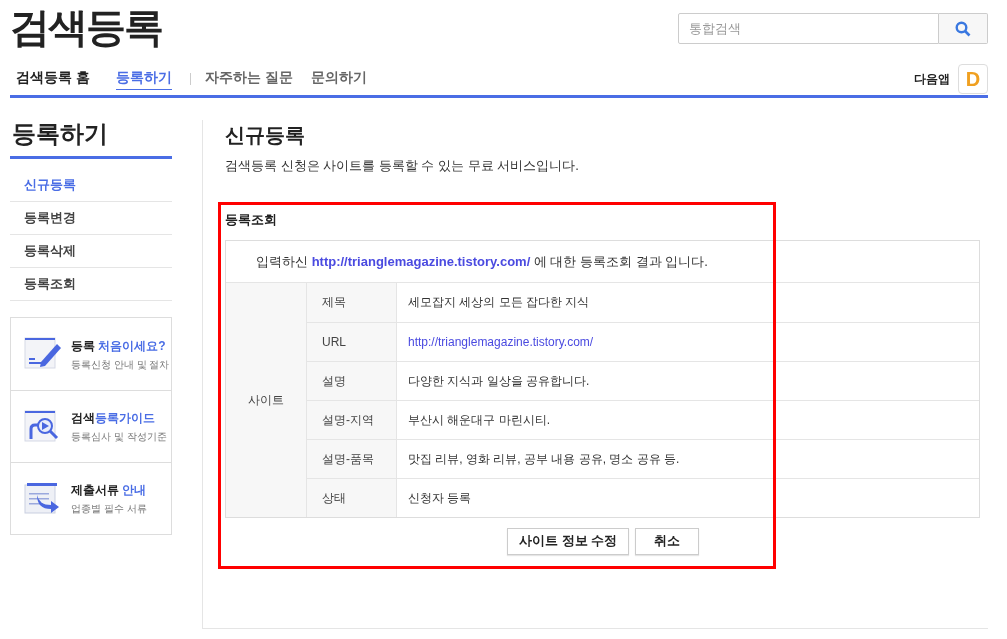  Describe the element at coordinates (352, 458) in the screenshot. I see `table-cell: 설명-품목` at that location.